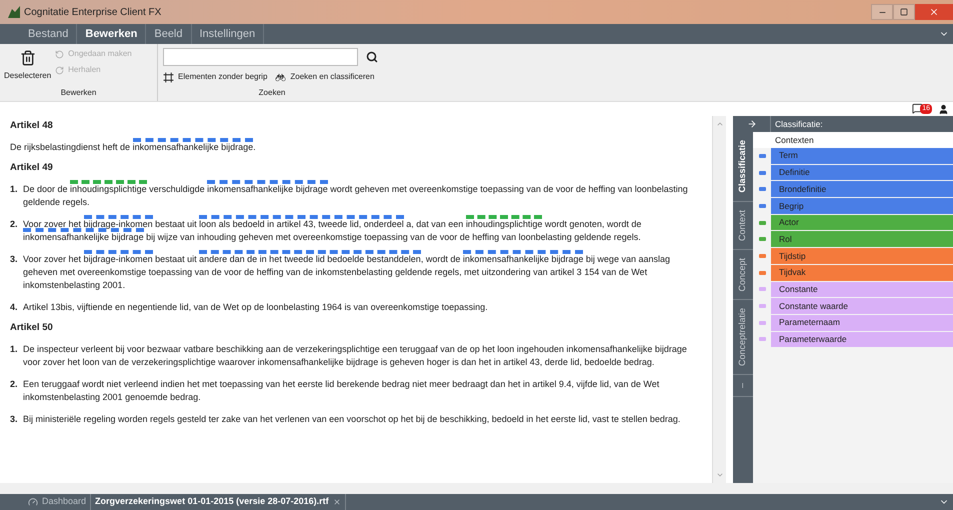  Describe the element at coordinates (168, 77) in the screenshot. I see `frame-icon` at that location.